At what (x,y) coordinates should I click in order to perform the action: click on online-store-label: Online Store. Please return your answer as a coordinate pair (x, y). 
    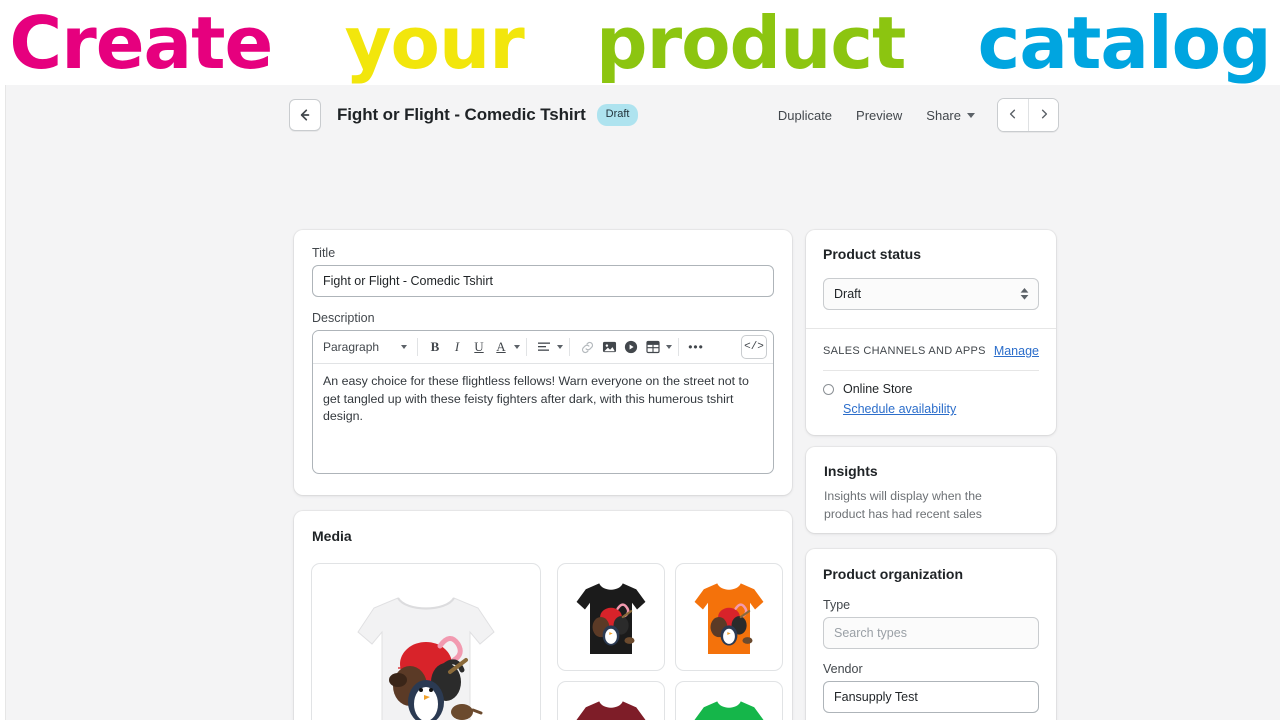
    Looking at the image, I should click on (878, 389).